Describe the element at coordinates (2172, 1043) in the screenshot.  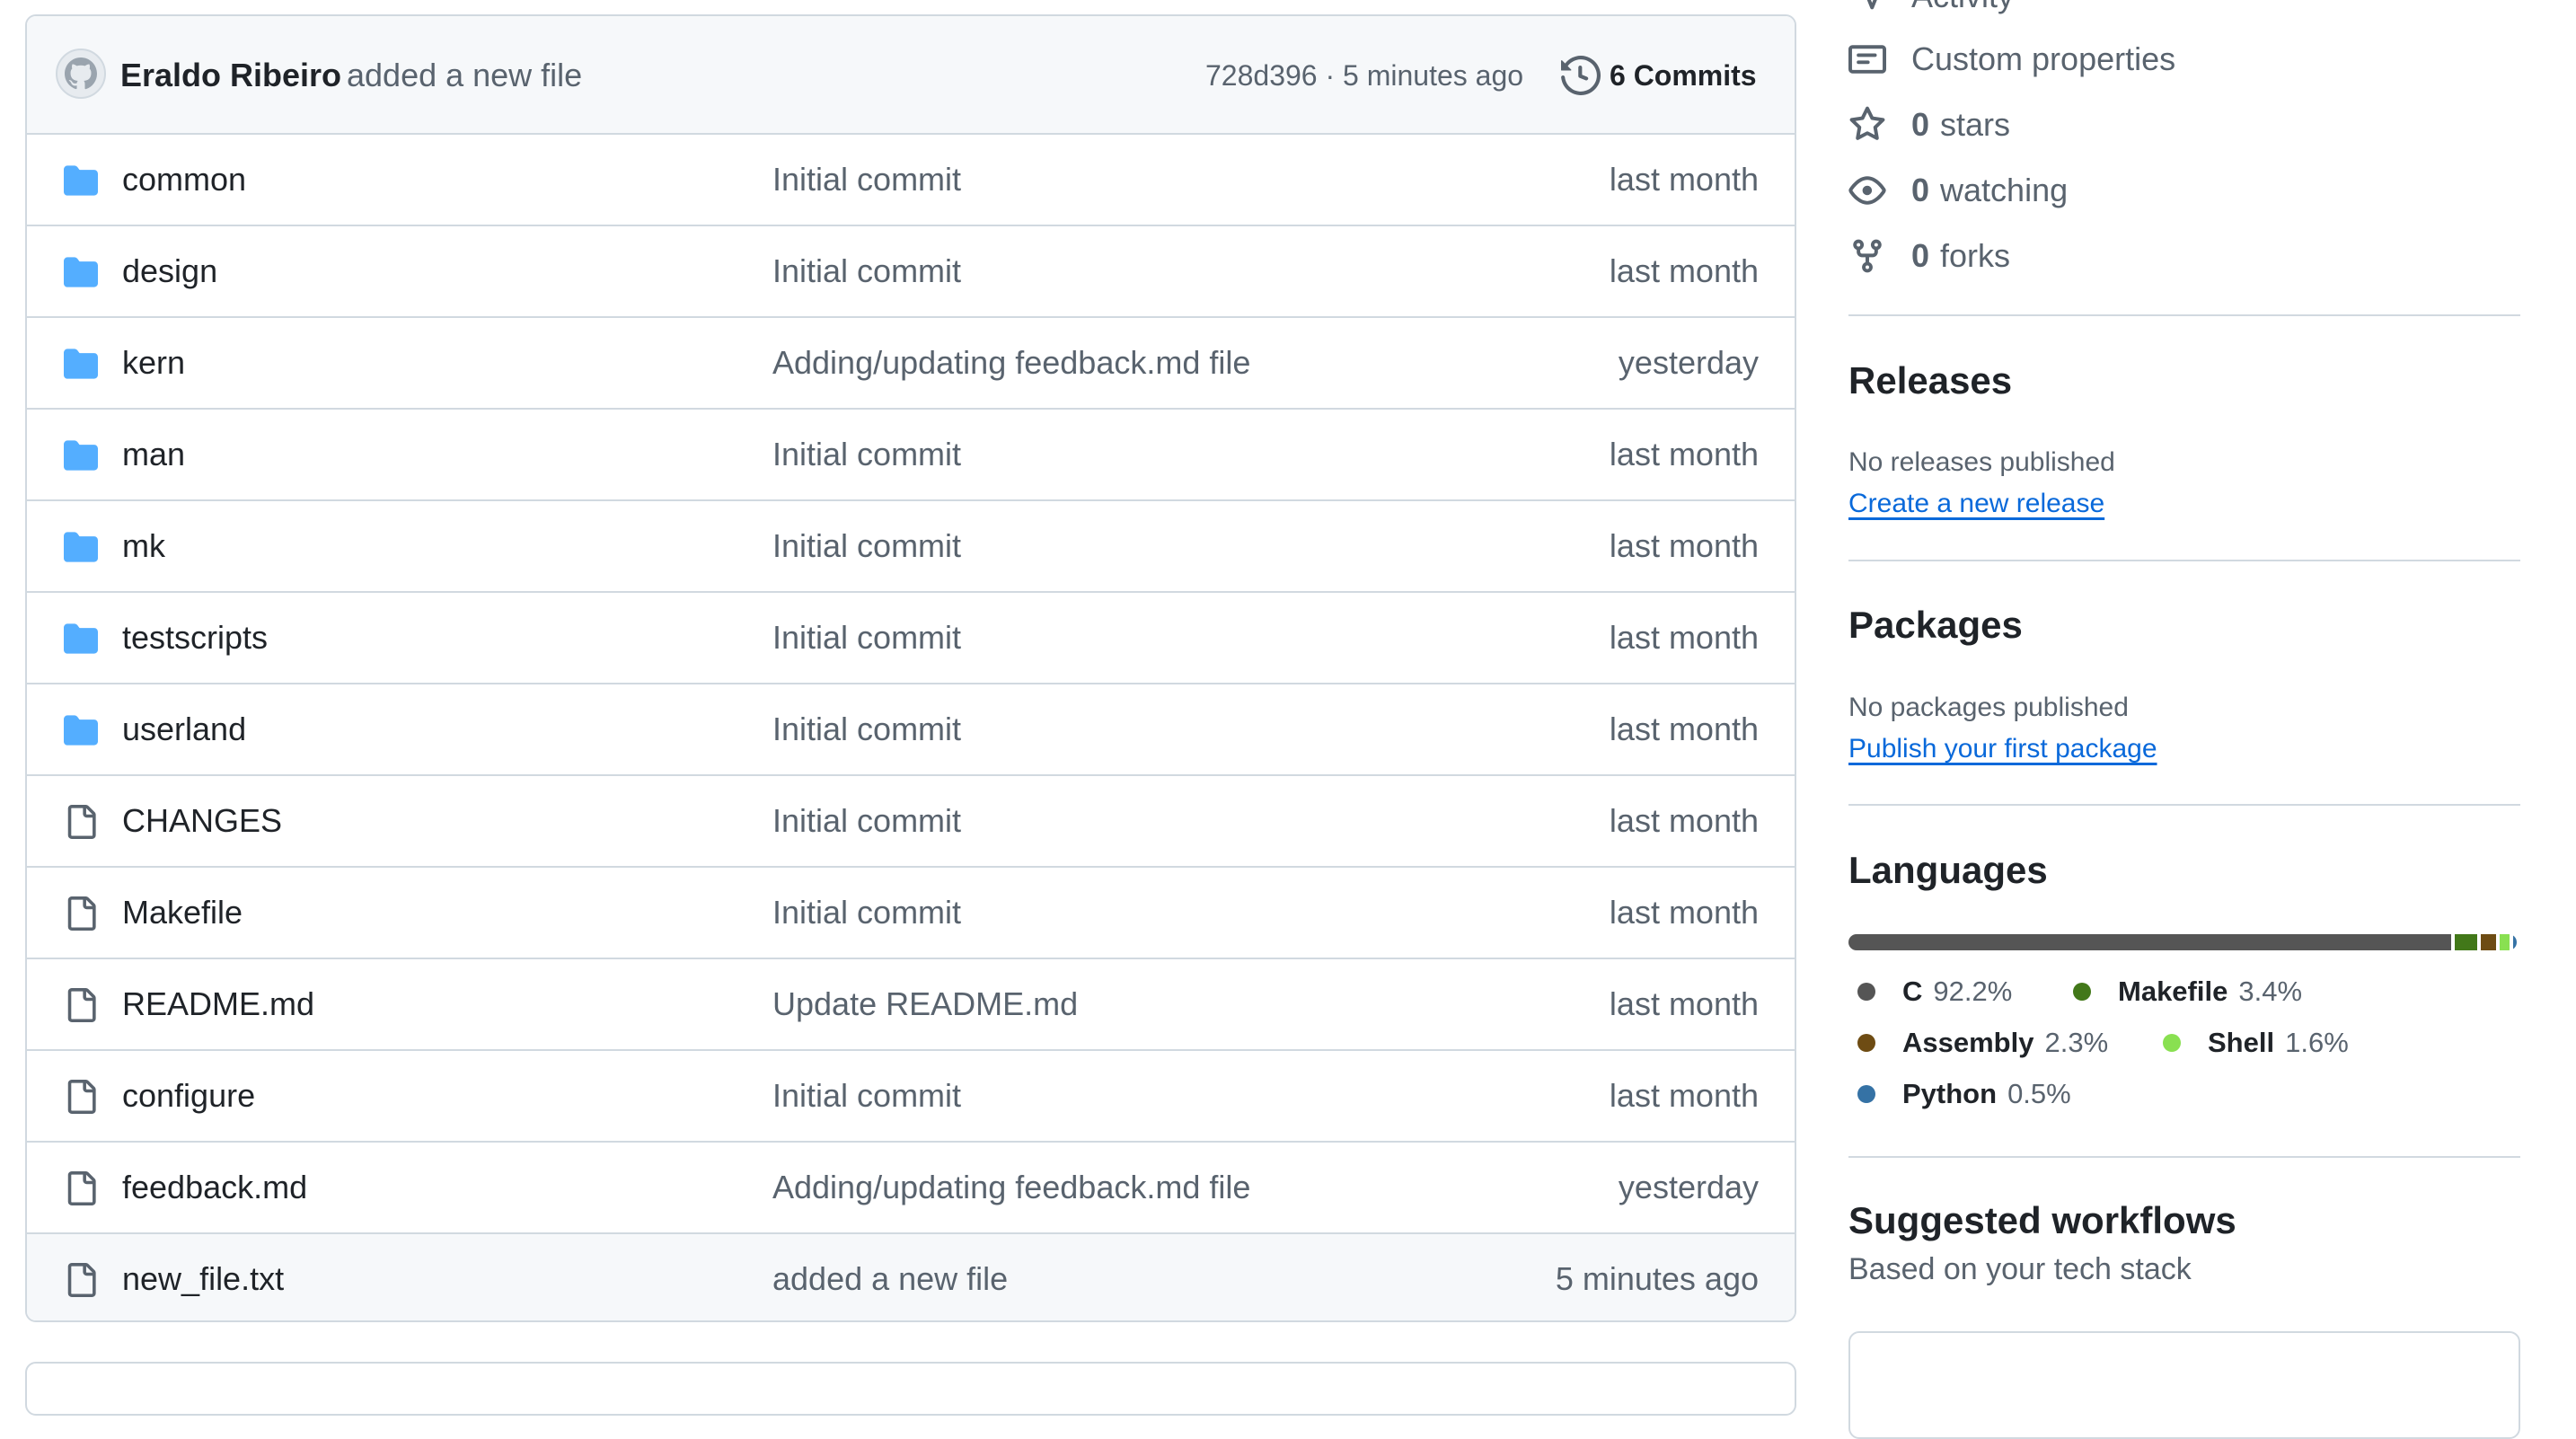
I see `language-color-dot` at that location.